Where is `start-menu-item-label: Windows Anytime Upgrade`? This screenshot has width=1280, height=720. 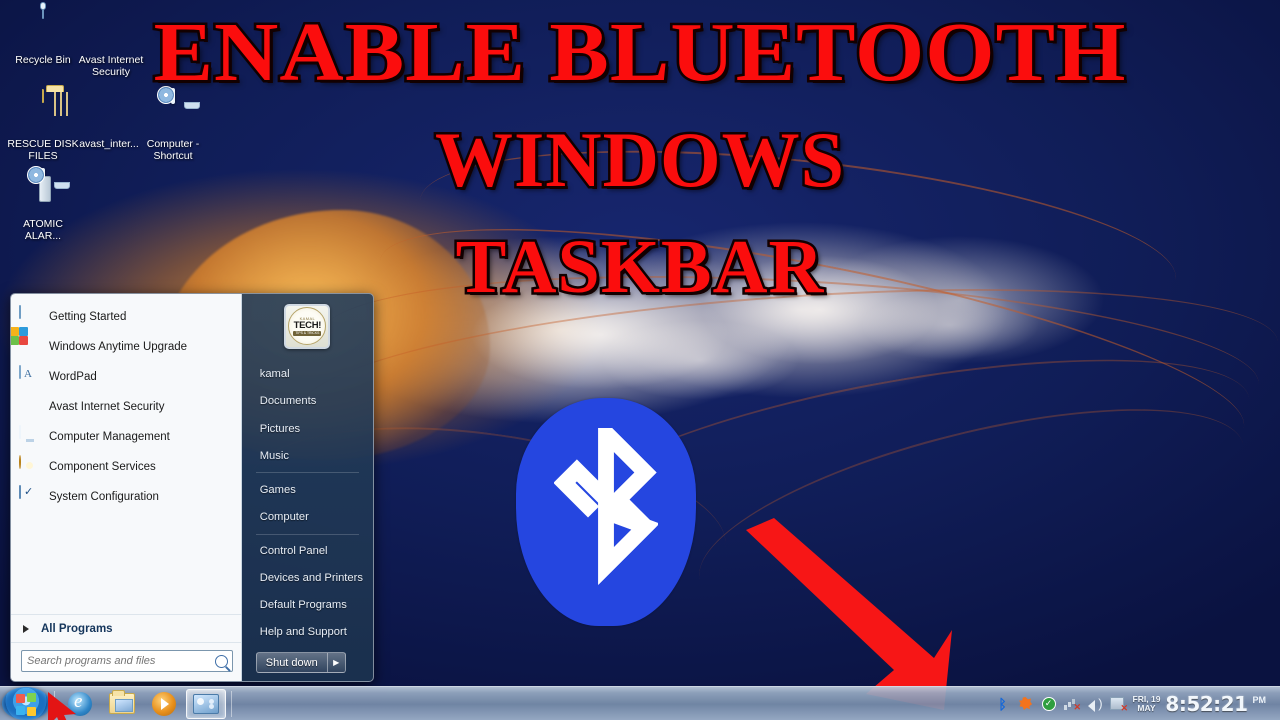 start-menu-item-label: Windows Anytime Upgrade is located at coordinates (118, 347).